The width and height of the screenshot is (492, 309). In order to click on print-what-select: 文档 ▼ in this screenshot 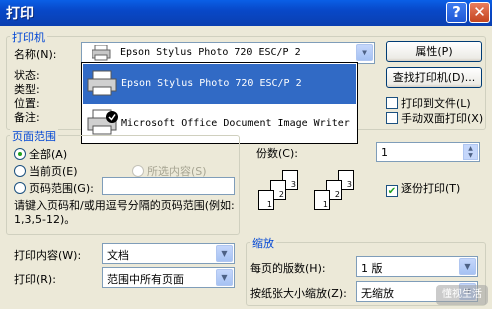, I will do `click(168, 253)`.